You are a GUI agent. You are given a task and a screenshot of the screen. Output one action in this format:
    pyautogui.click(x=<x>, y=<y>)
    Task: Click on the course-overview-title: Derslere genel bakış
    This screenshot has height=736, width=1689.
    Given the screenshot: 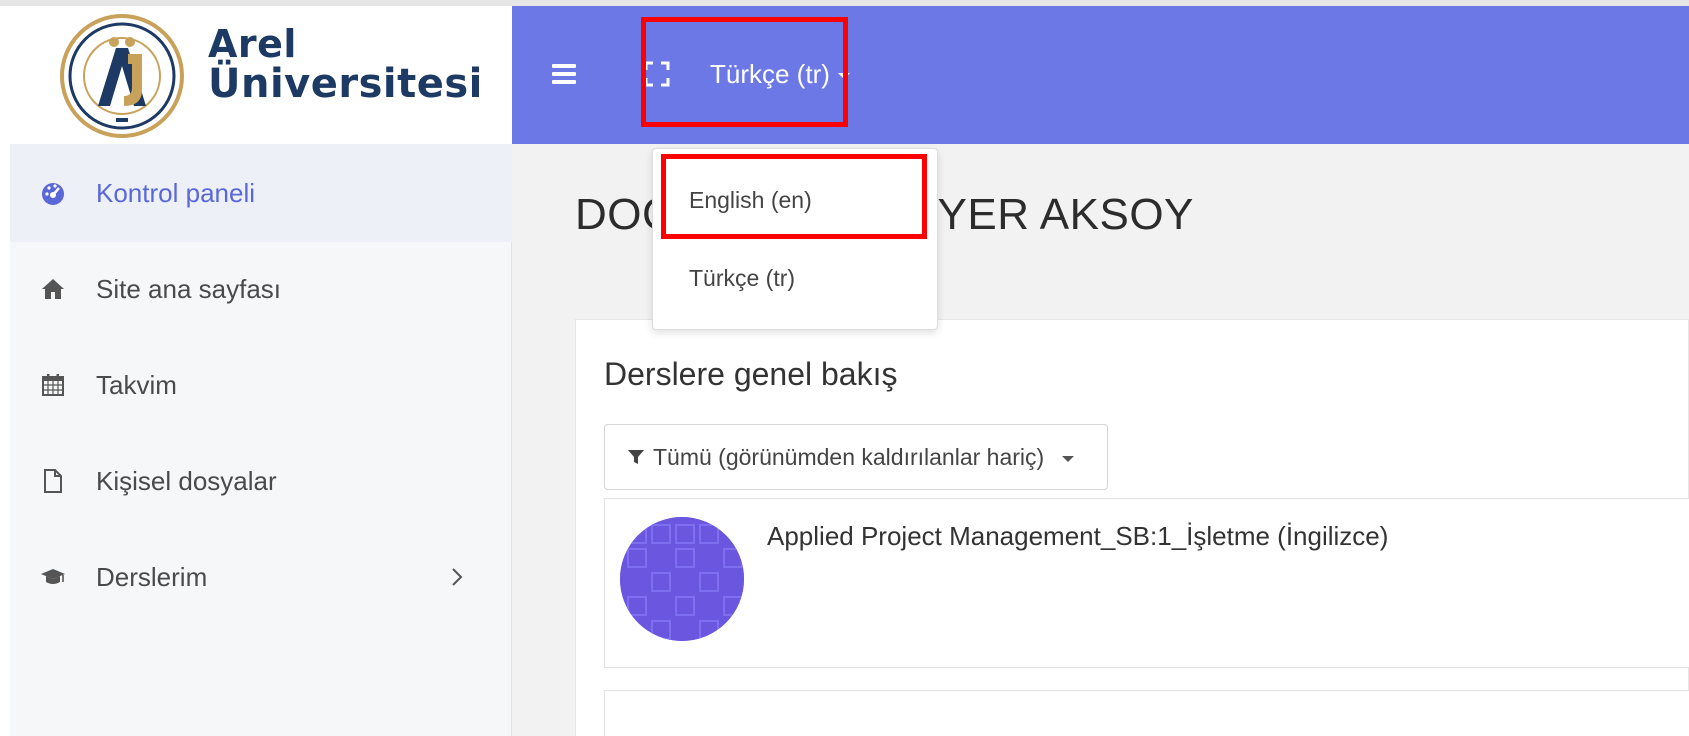 What is the action you would take?
    pyautogui.click(x=751, y=374)
    